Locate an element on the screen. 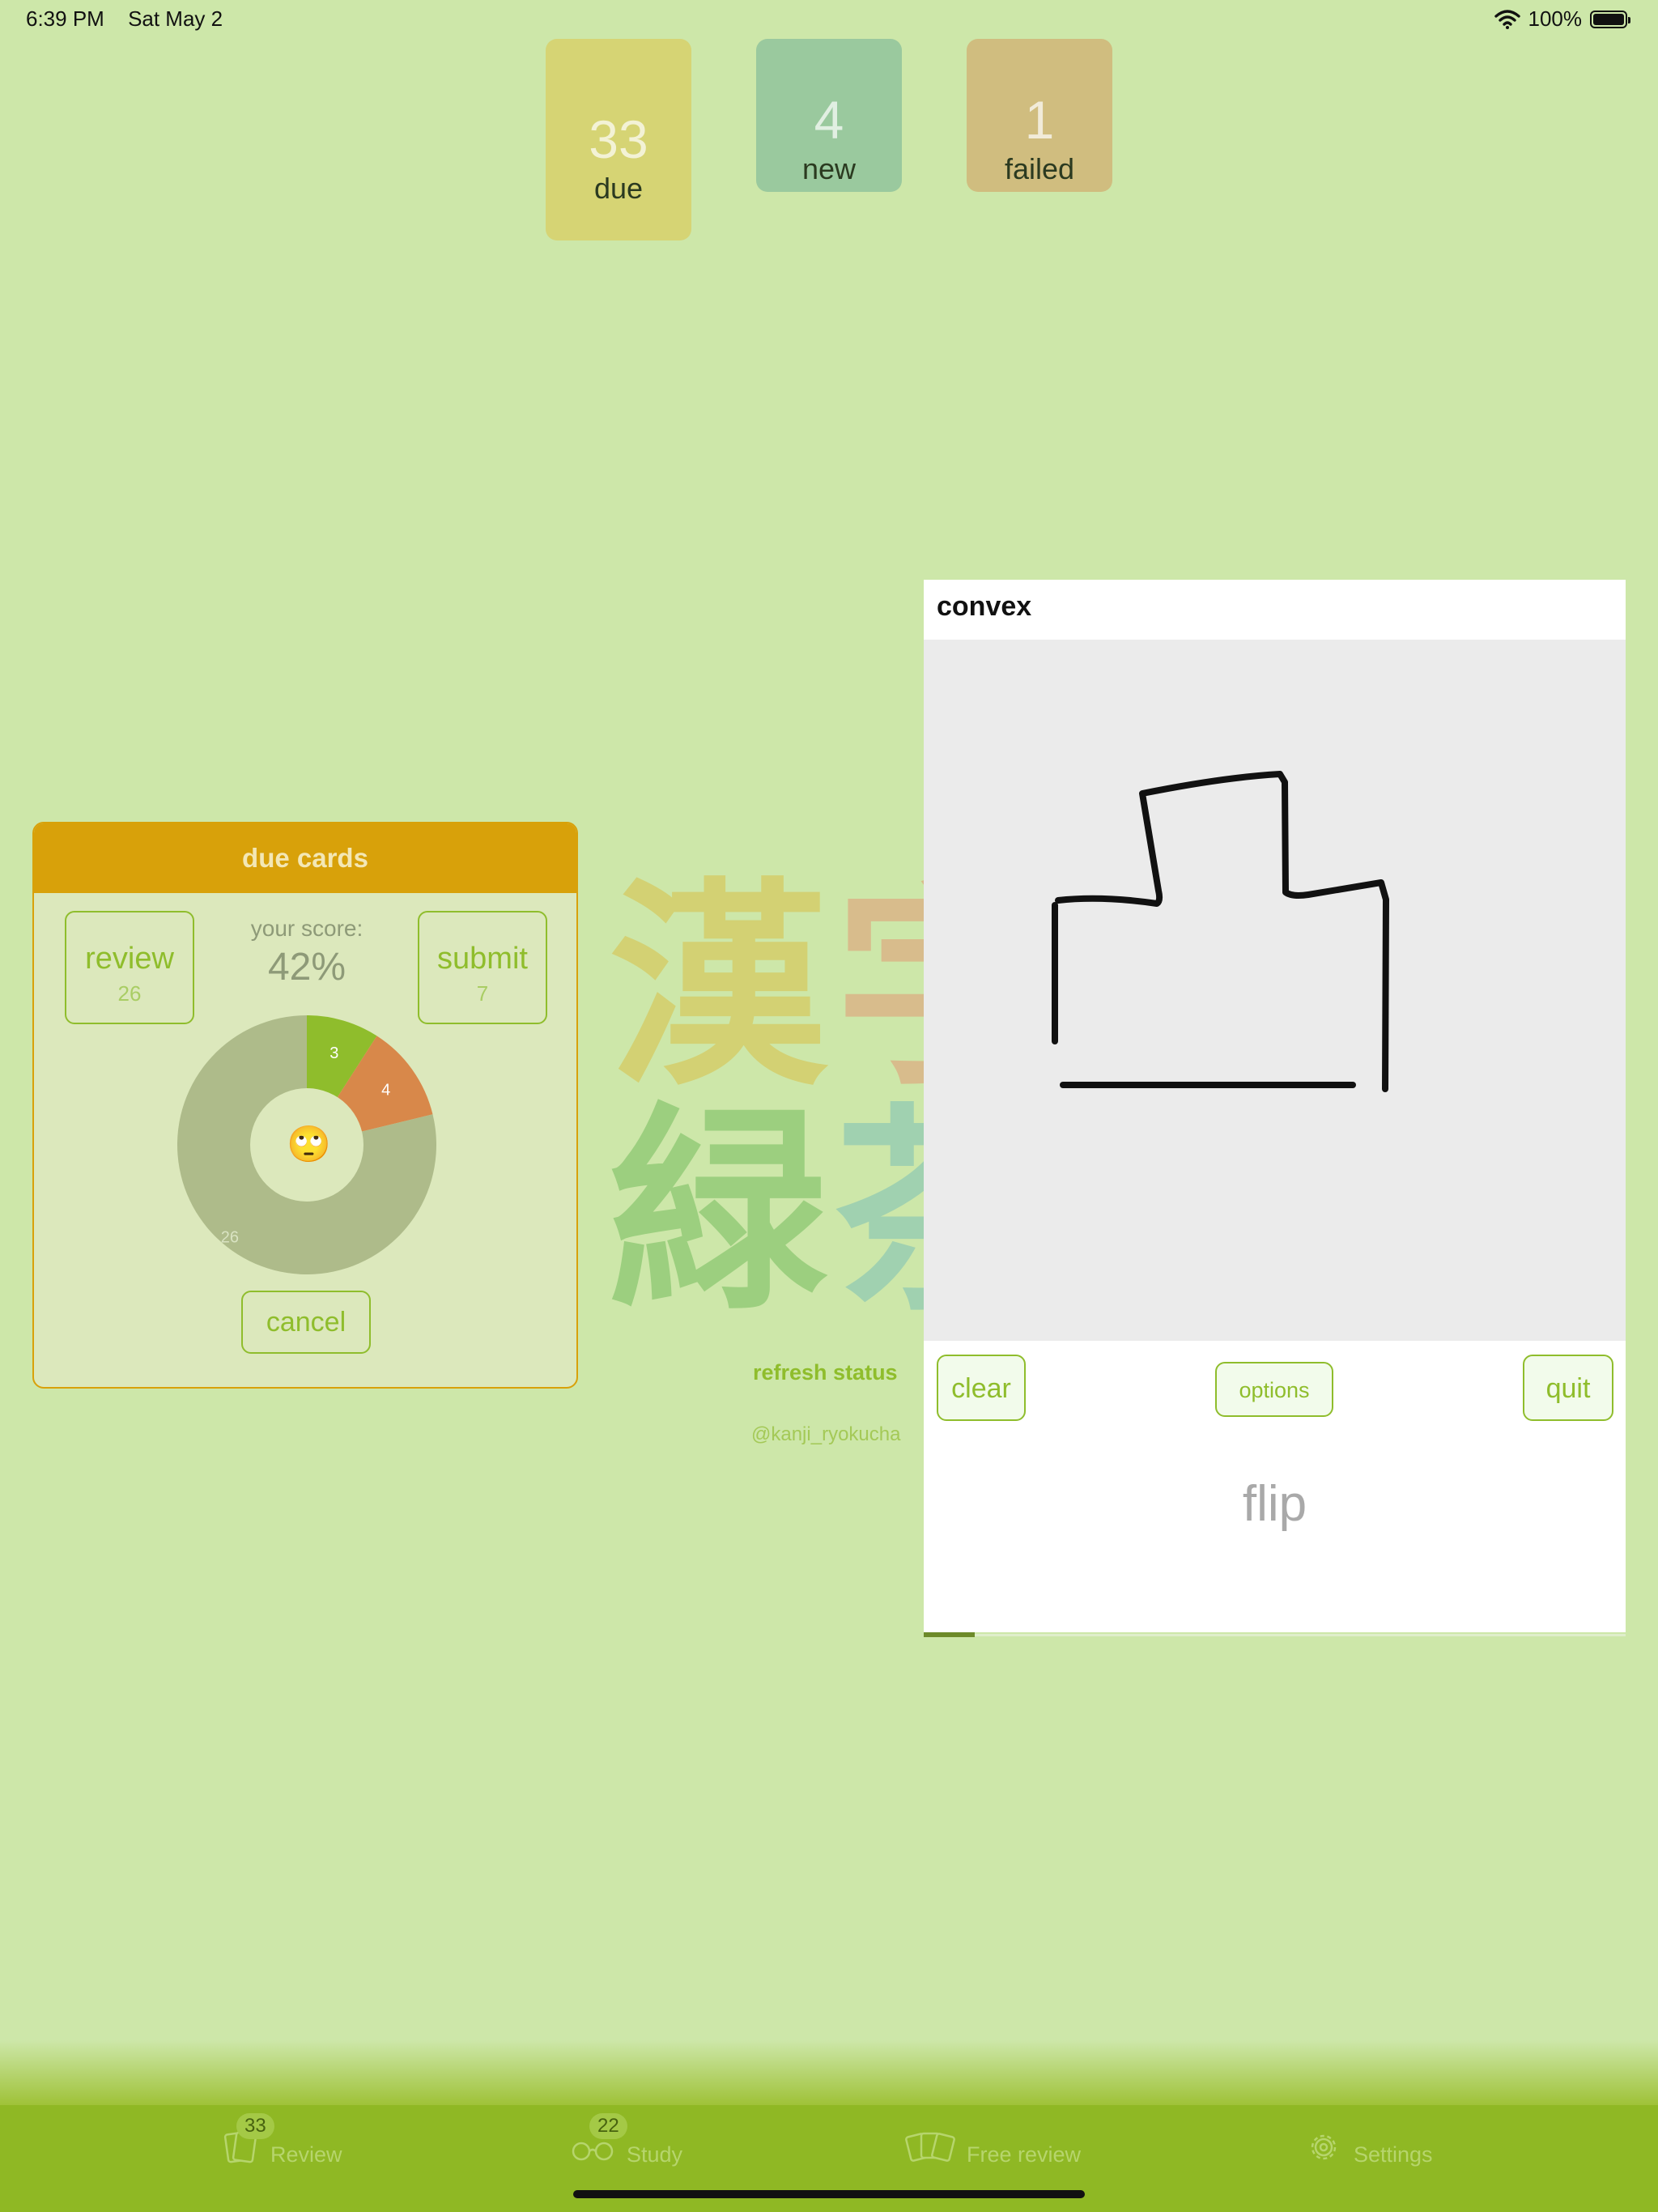 The height and width of the screenshot is (2212, 1658). tab-review-badge: 33 is located at coordinates (255, 2126).